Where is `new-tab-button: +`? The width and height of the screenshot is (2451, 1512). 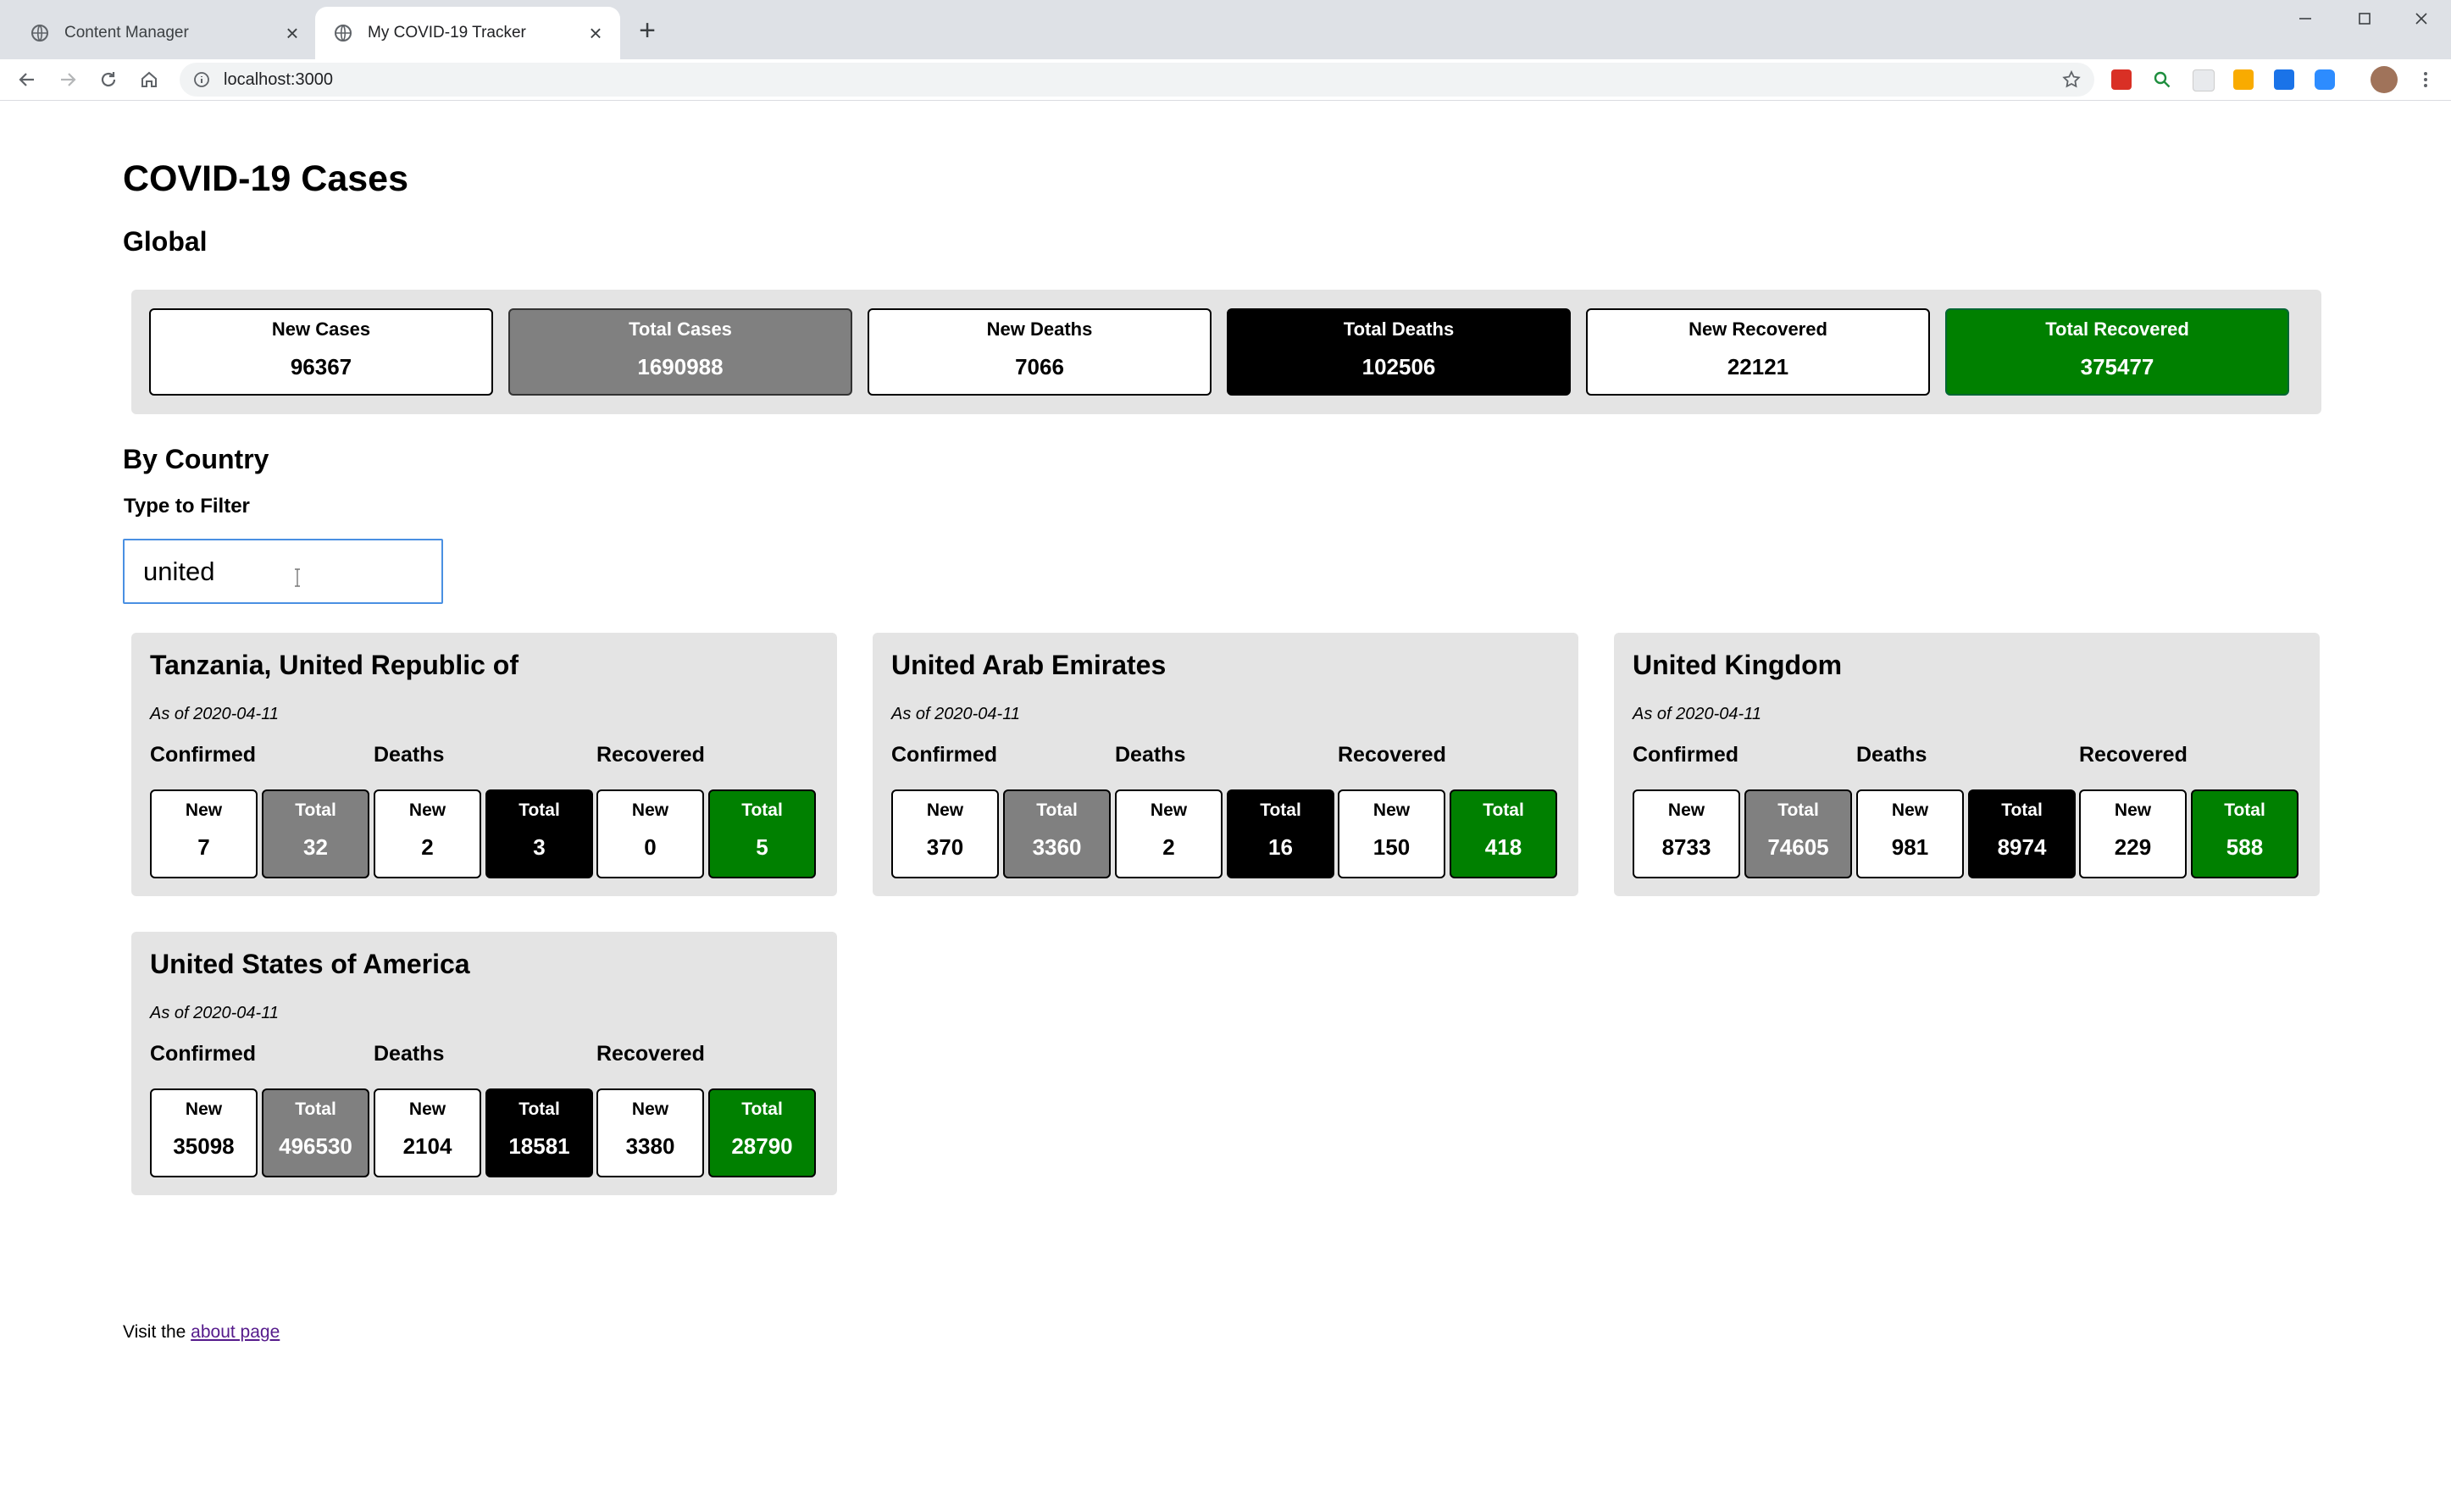 new-tab-button: + is located at coordinates (647, 30).